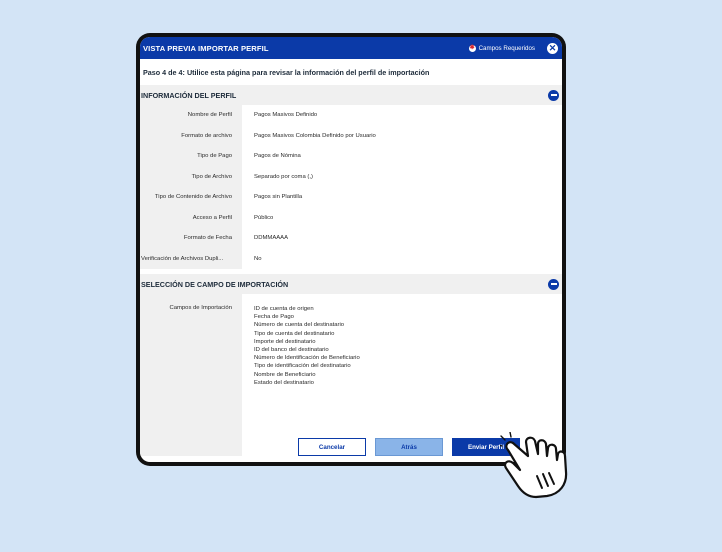 Image resolution: width=722 pixels, height=552 pixels. I want to click on profile-row: Tipo de Pago Pagos de Nómina, so click(351, 156).